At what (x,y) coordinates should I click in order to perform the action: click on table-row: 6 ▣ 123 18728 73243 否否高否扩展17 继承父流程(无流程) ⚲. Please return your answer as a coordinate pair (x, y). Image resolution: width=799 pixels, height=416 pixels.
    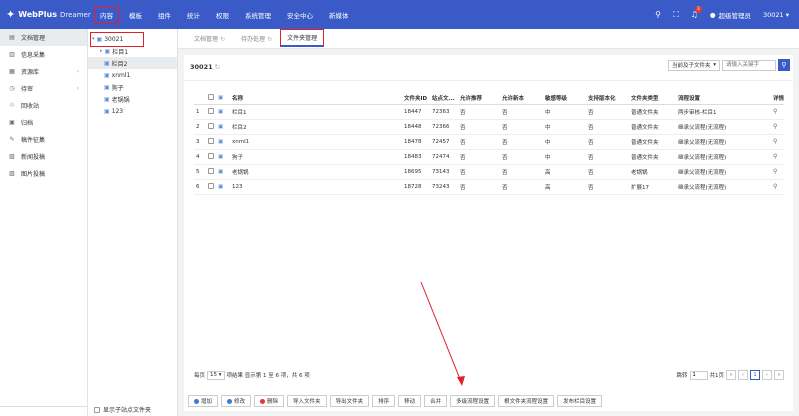
    Looking at the image, I should click on (489, 187).